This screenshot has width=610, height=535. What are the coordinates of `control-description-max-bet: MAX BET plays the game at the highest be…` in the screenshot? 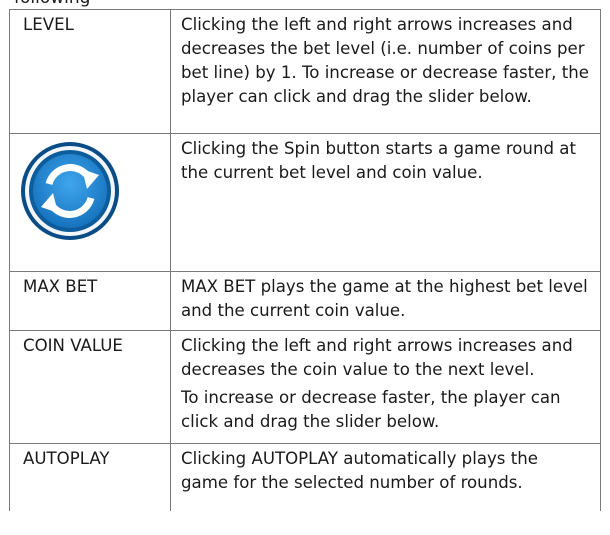 It's located at (384, 298).